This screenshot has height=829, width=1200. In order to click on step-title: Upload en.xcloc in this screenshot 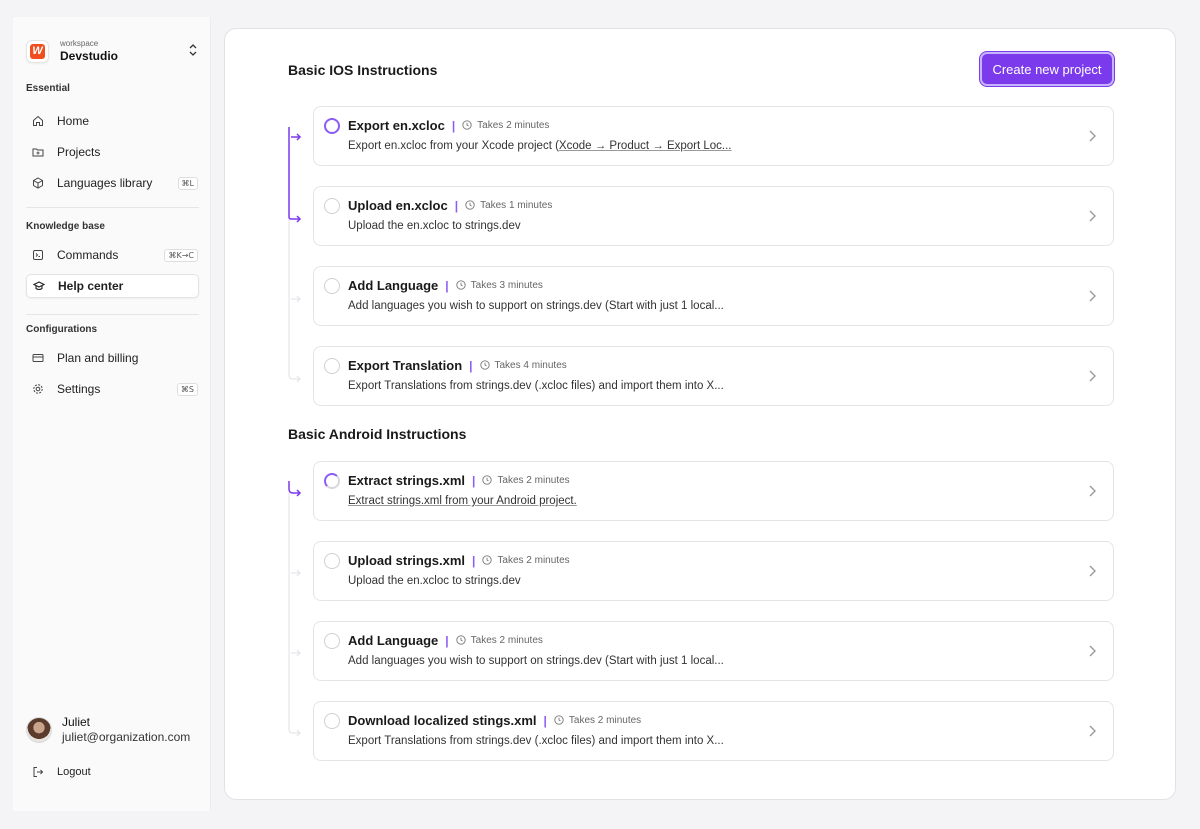, I will do `click(398, 205)`.